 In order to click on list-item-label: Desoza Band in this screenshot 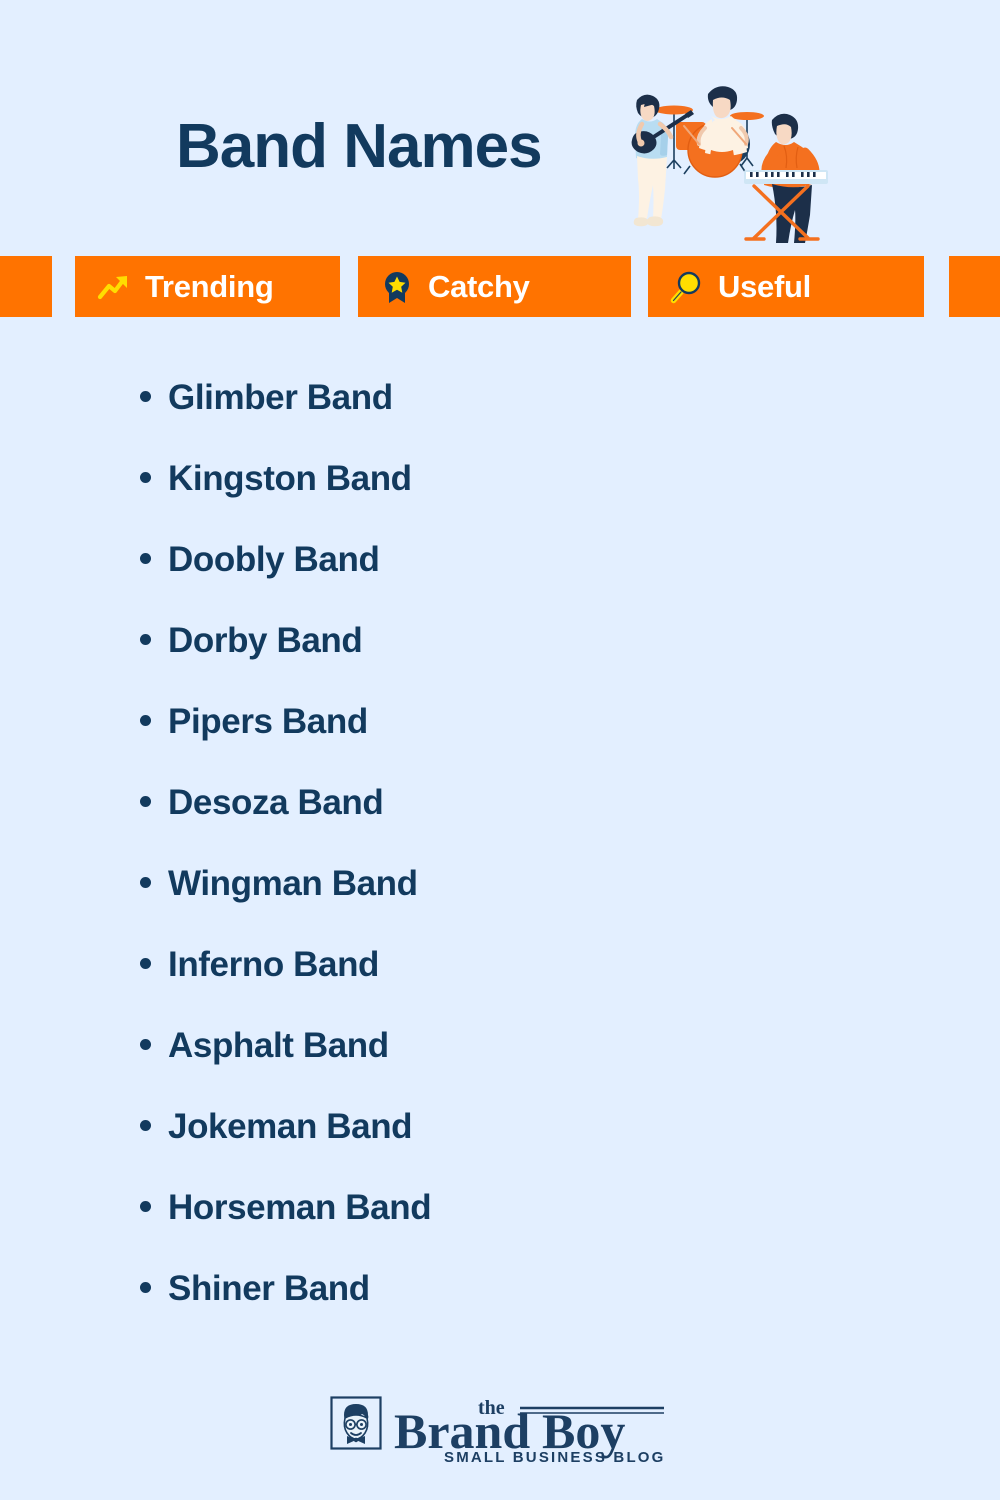, I will do `click(276, 802)`.